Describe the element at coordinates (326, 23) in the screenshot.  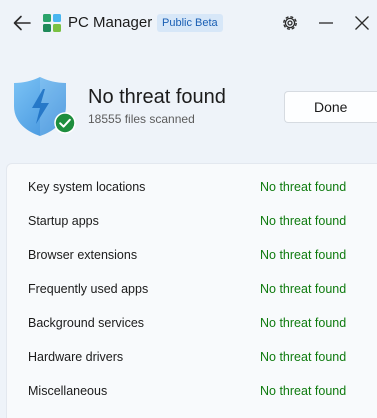
I see `minimize-icon` at that location.